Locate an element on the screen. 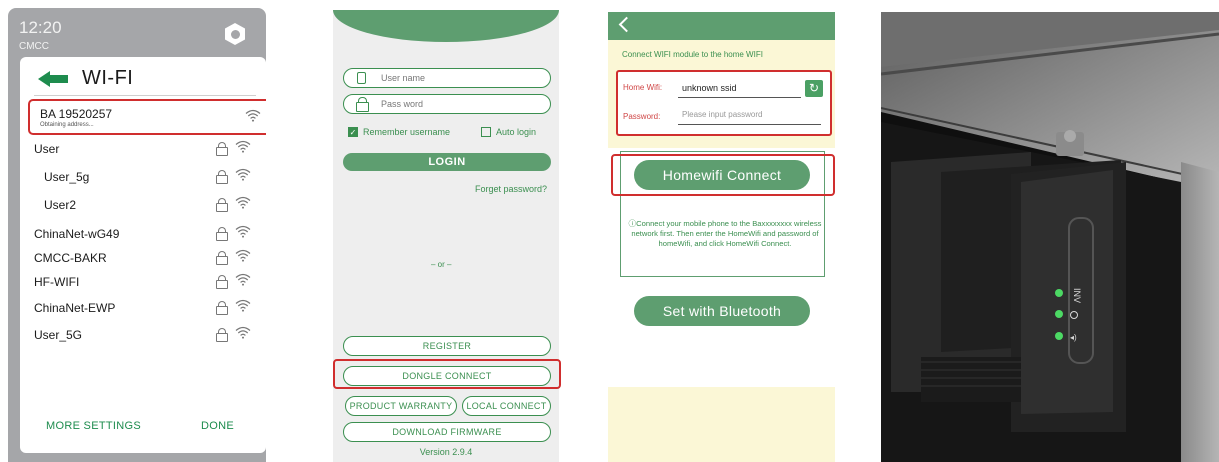  password-underline is located at coordinates (749, 124).